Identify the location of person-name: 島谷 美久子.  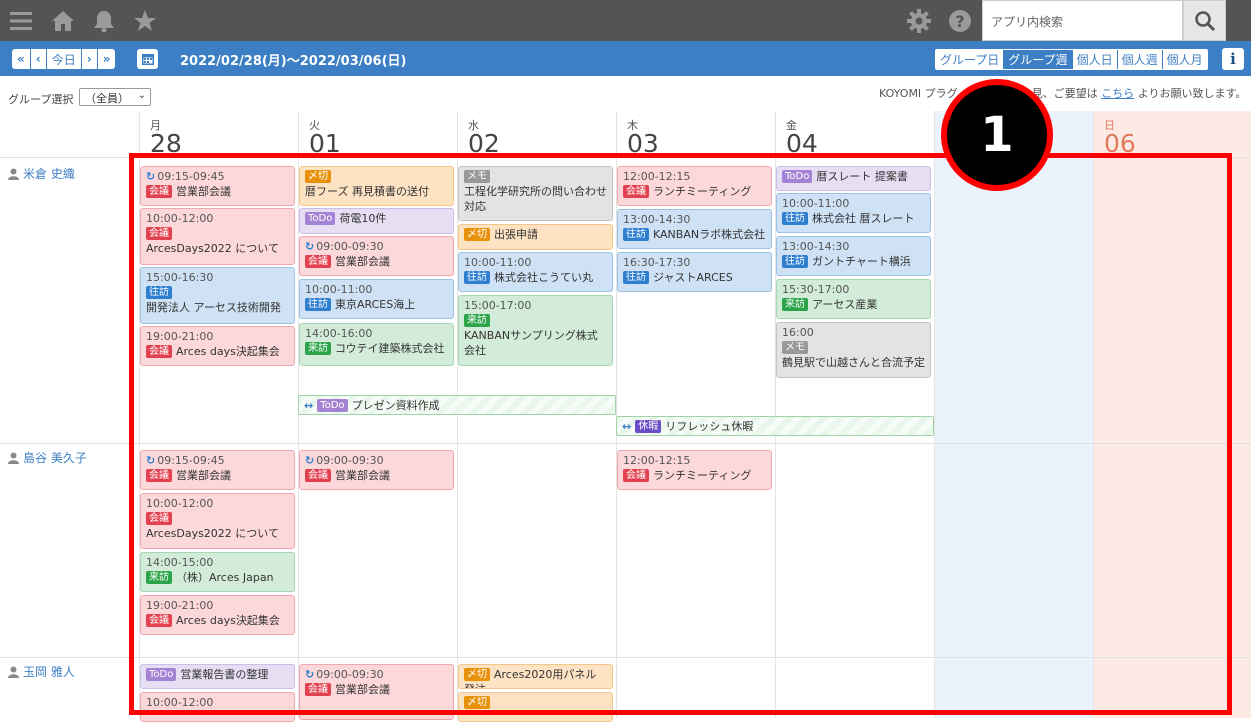
(55, 458).